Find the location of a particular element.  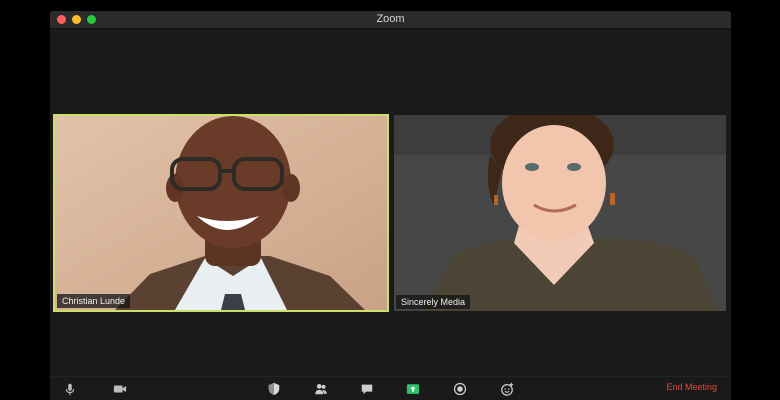

security-shield-icon is located at coordinates (274, 389).